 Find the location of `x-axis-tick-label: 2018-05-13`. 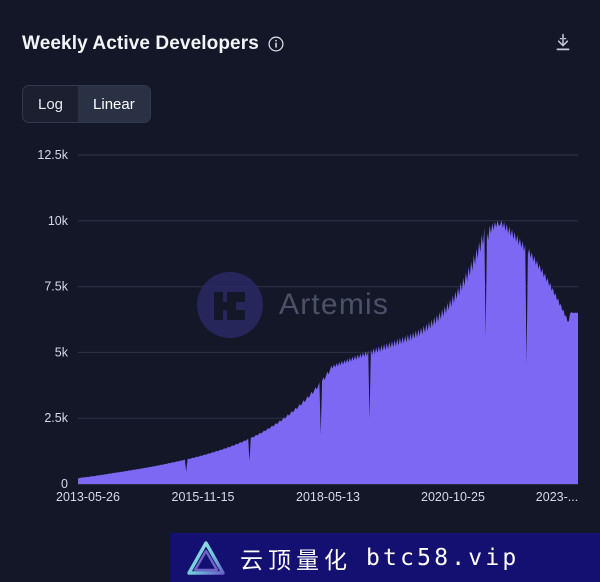

x-axis-tick-label: 2018-05-13 is located at coordinates (328, 497).